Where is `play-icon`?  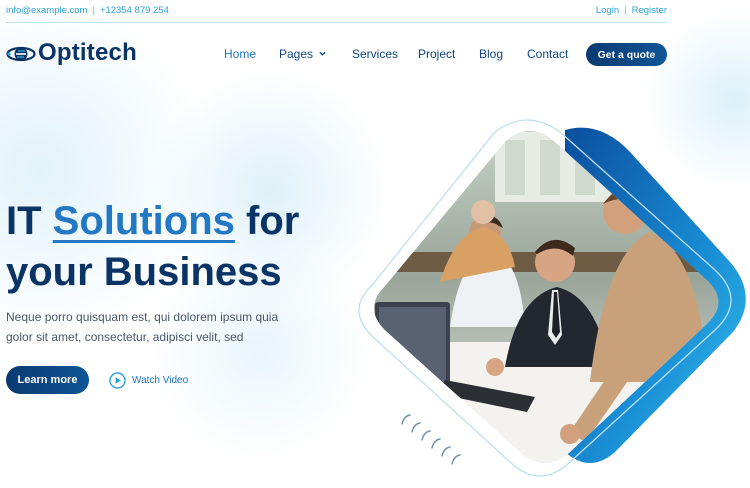
play-icon is located at coordinates (117, 380).